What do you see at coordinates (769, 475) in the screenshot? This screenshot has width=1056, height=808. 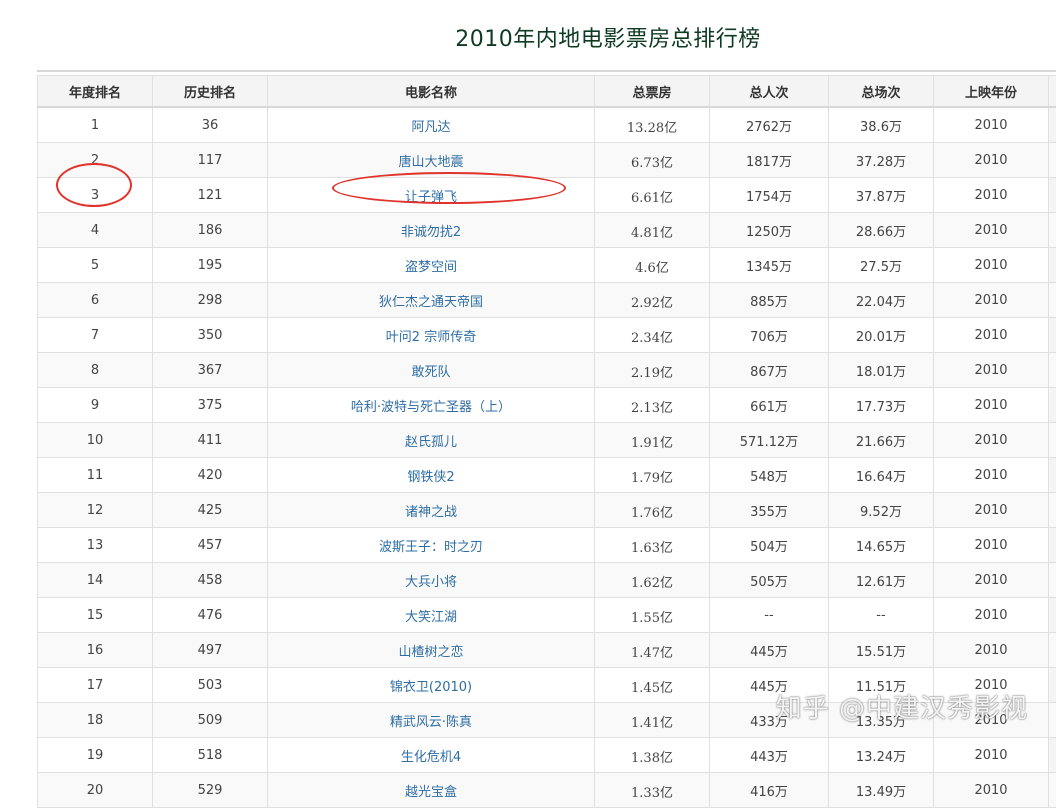 I see `cell-admissions: 548万` at bounding box center [769, 475].